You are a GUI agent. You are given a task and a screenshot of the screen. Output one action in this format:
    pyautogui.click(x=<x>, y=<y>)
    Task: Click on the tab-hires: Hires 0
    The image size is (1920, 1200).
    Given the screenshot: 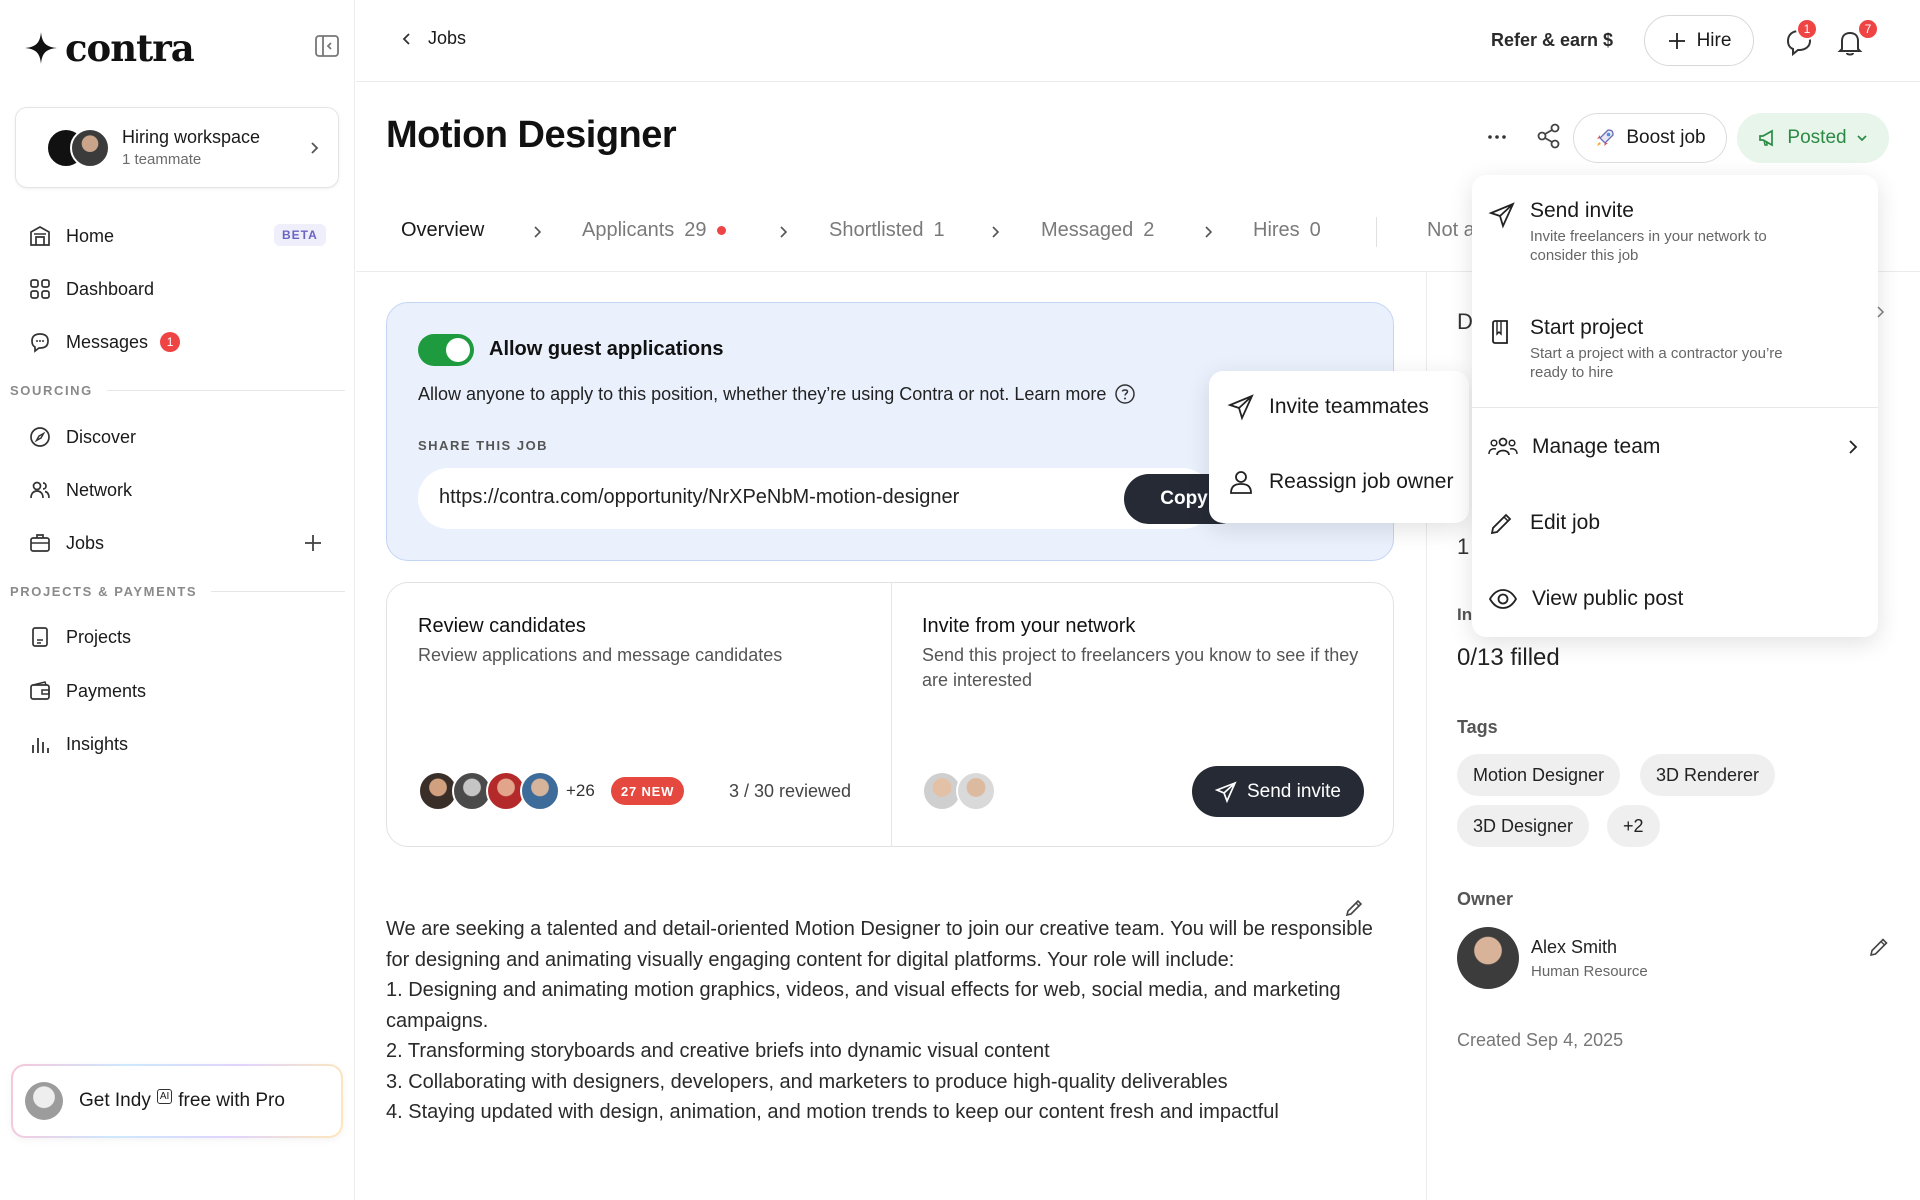 What is the action you would take?
    pyautogui.click(x=1287, y=230)
    